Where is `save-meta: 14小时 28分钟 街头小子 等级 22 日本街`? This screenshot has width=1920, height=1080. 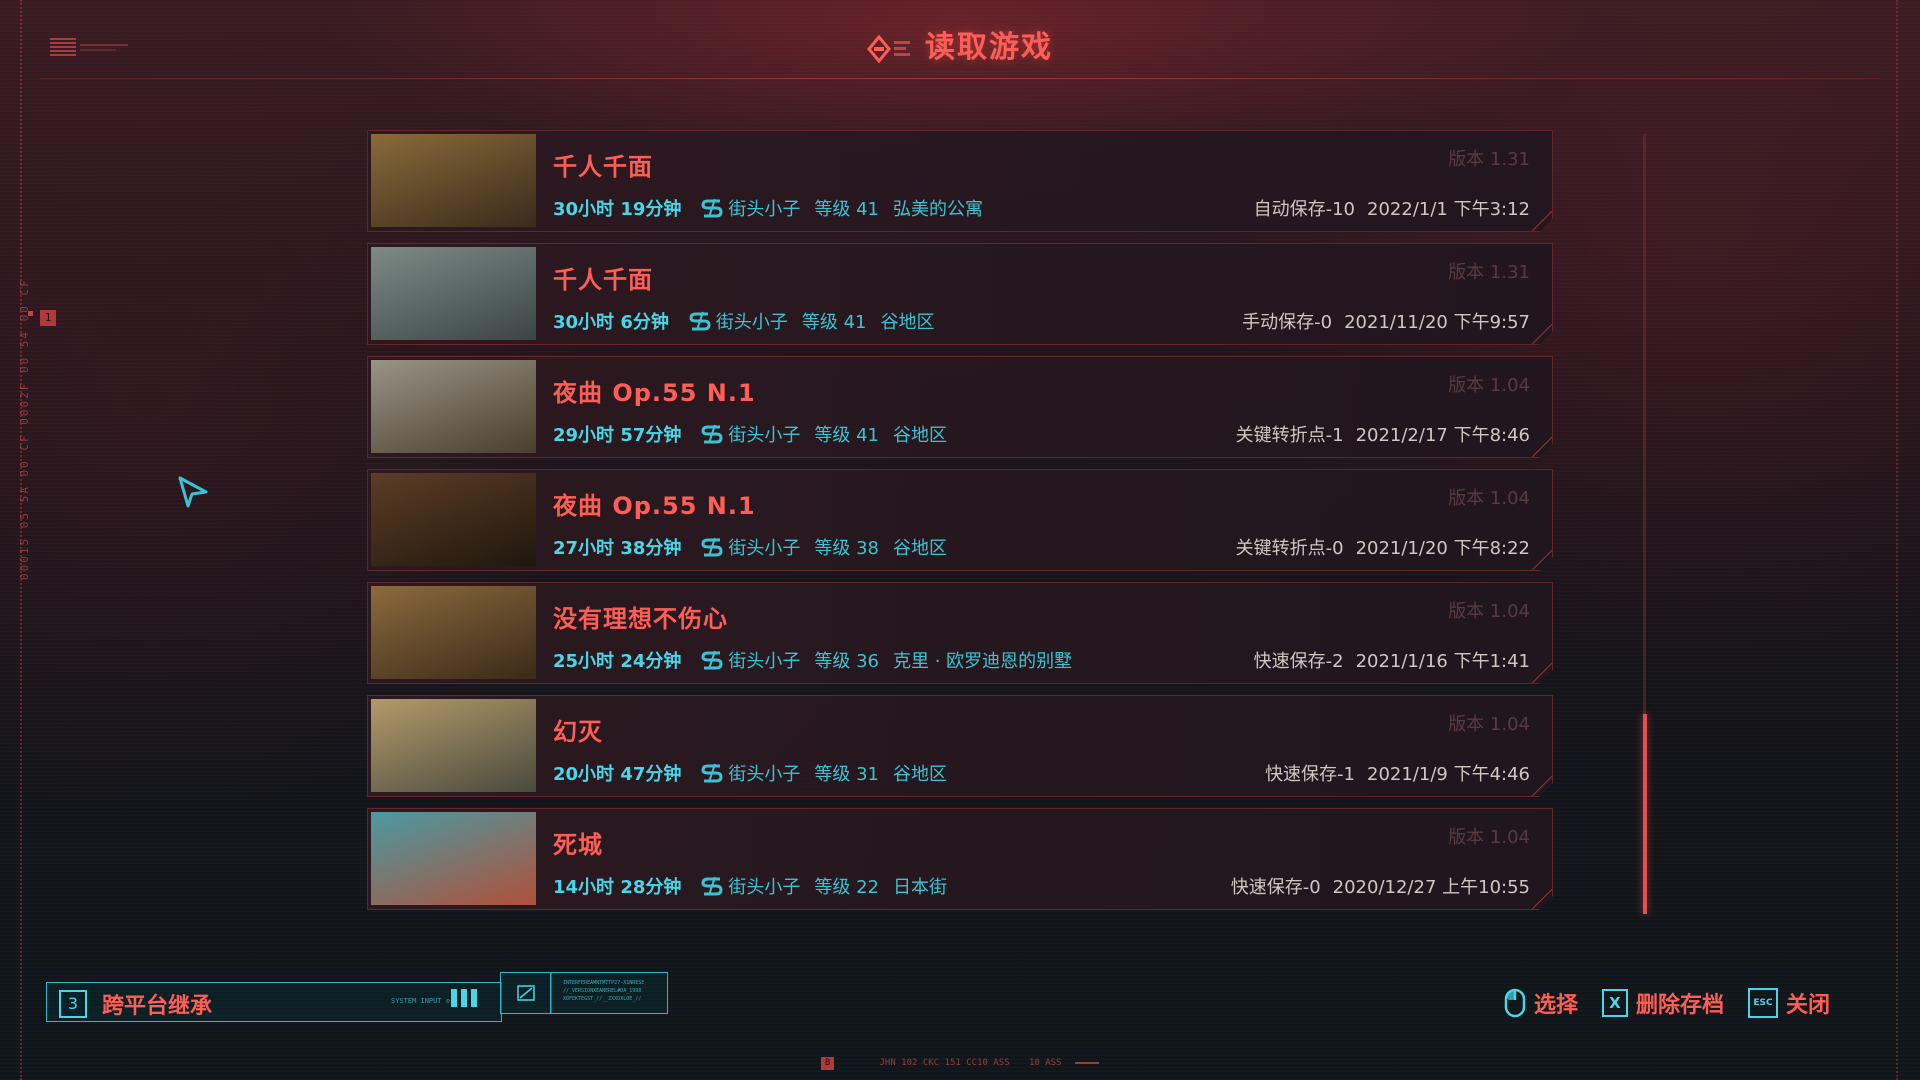 save-meta: 14小时 28分钟 街头小子 等级 22 日本街 is located at coordinates (750, 886).